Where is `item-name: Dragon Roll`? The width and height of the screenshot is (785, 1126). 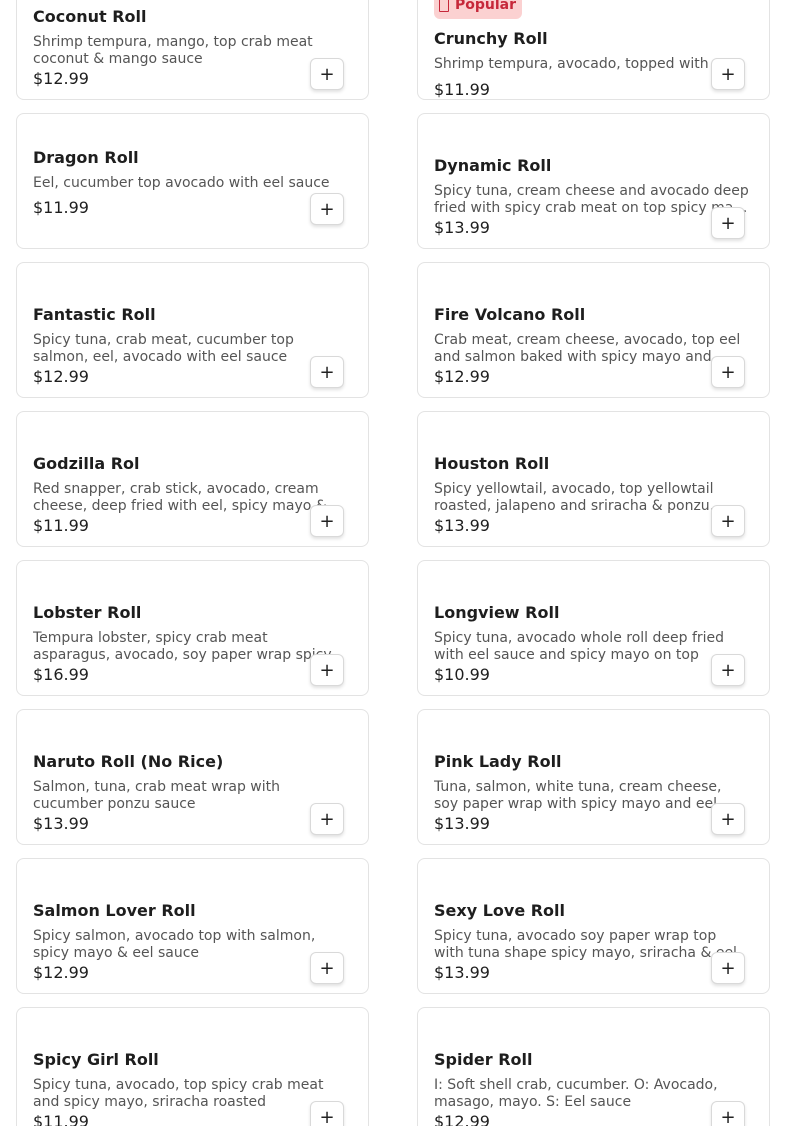
item-name: Dragon Roll is located at coordinates (86, 157).